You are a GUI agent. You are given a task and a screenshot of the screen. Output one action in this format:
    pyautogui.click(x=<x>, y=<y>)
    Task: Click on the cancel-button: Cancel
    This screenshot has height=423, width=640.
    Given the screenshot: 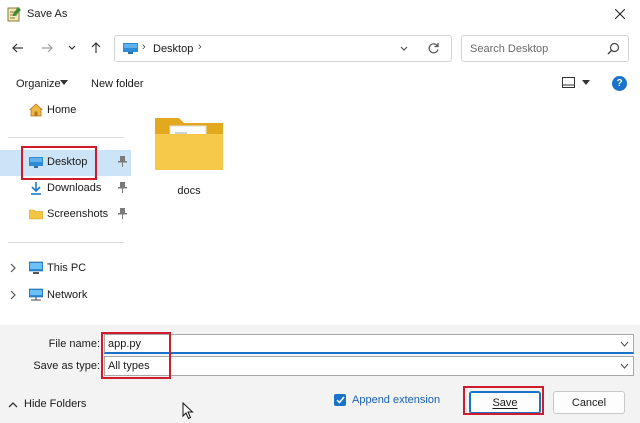 What is the action you would take?
    pyautogui.click(x=589, y=402)
    